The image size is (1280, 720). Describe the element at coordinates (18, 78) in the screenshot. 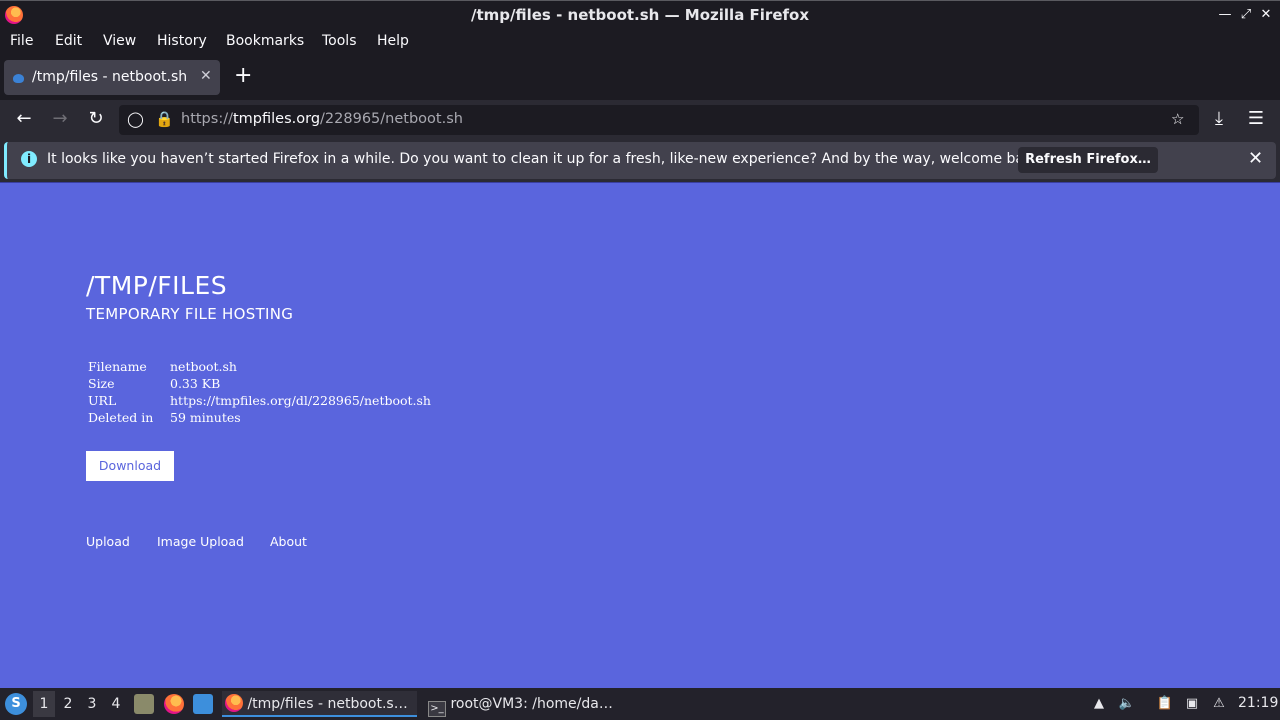

I see `tmpfiles-favicon-icon` at that location.